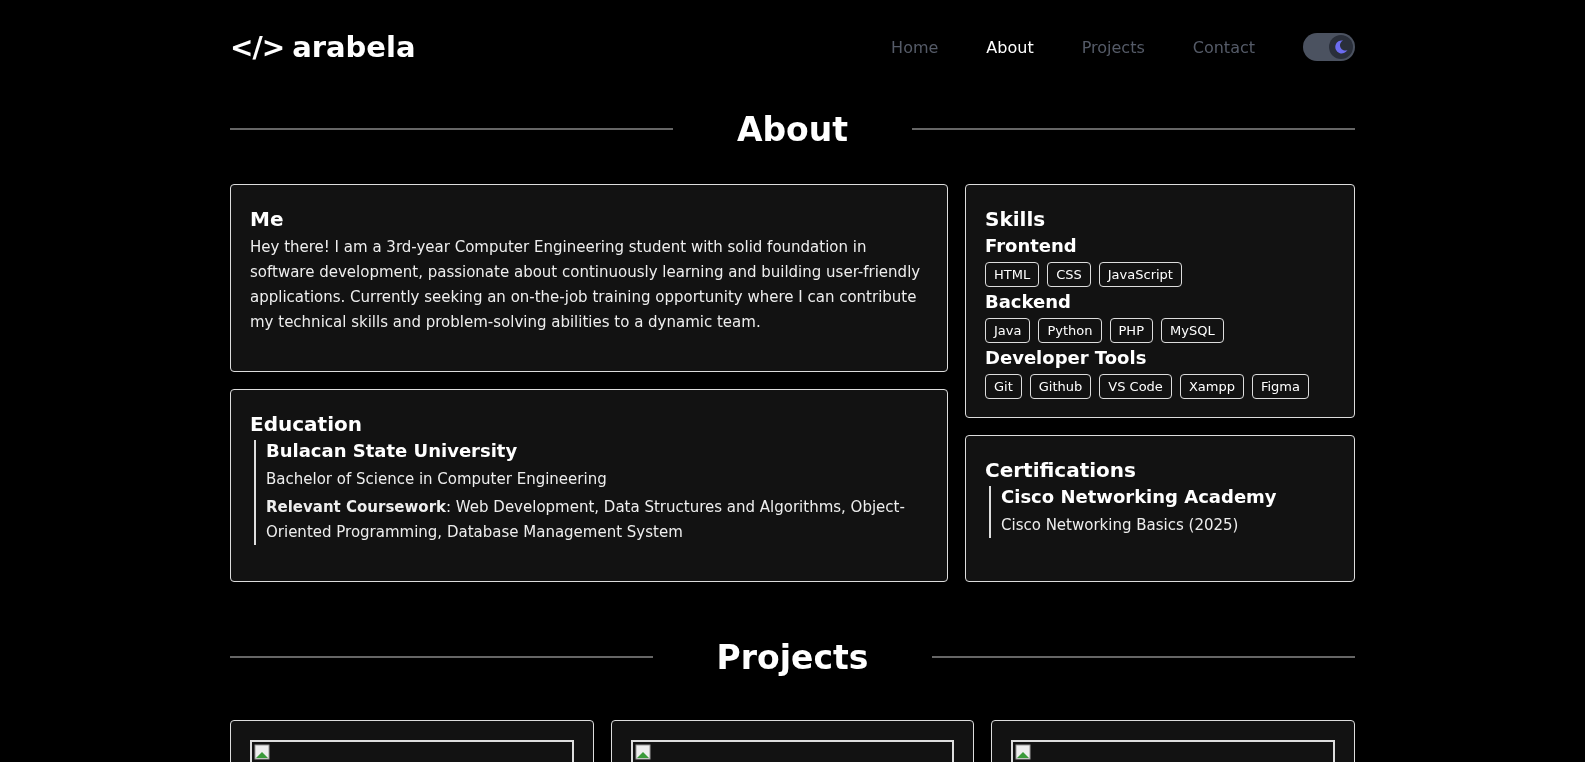 The height and width of the screenshot is (762, 1585). I want to click on theme-toggle, so click(1329, 47).